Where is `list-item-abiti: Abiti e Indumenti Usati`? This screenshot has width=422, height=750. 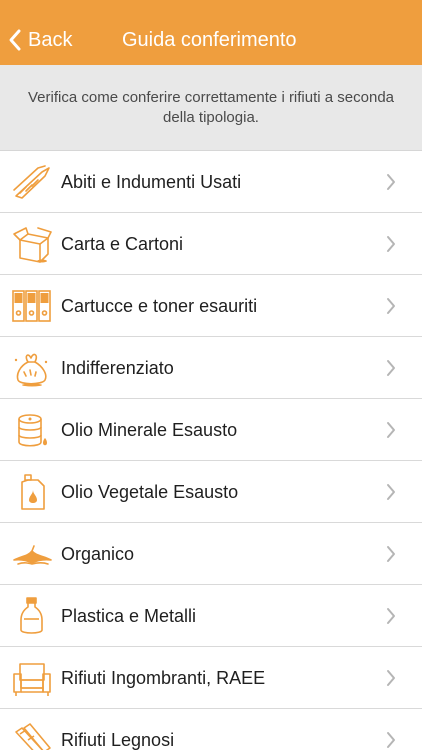 list-item-abiti: Abiti e Indumenti Usati is located at coordinates (211, 182).